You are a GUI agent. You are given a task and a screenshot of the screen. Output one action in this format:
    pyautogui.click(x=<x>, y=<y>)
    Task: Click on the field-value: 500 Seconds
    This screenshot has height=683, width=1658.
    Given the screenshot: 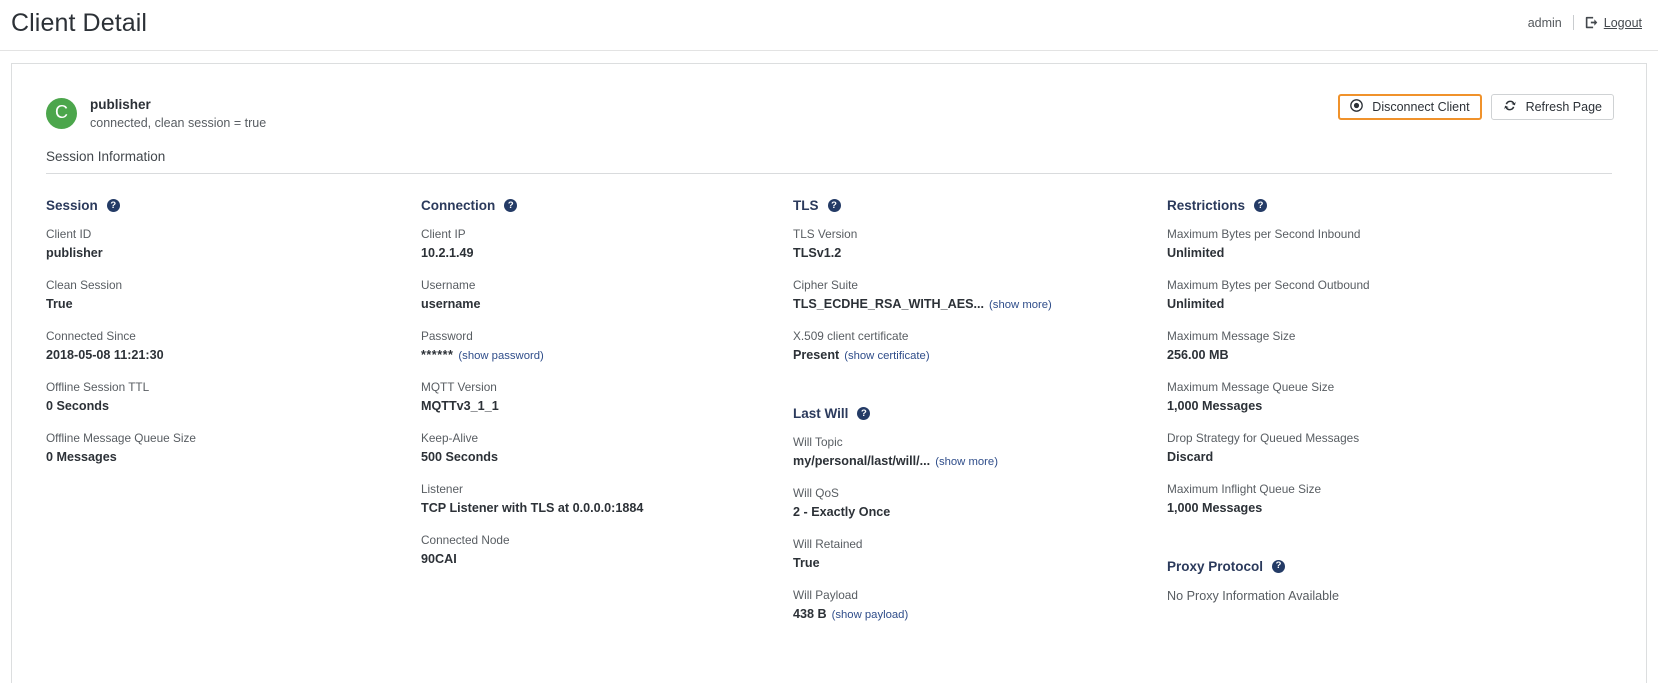 What is the action you would take?
    pyautogui.click(x=460, y=456)
    